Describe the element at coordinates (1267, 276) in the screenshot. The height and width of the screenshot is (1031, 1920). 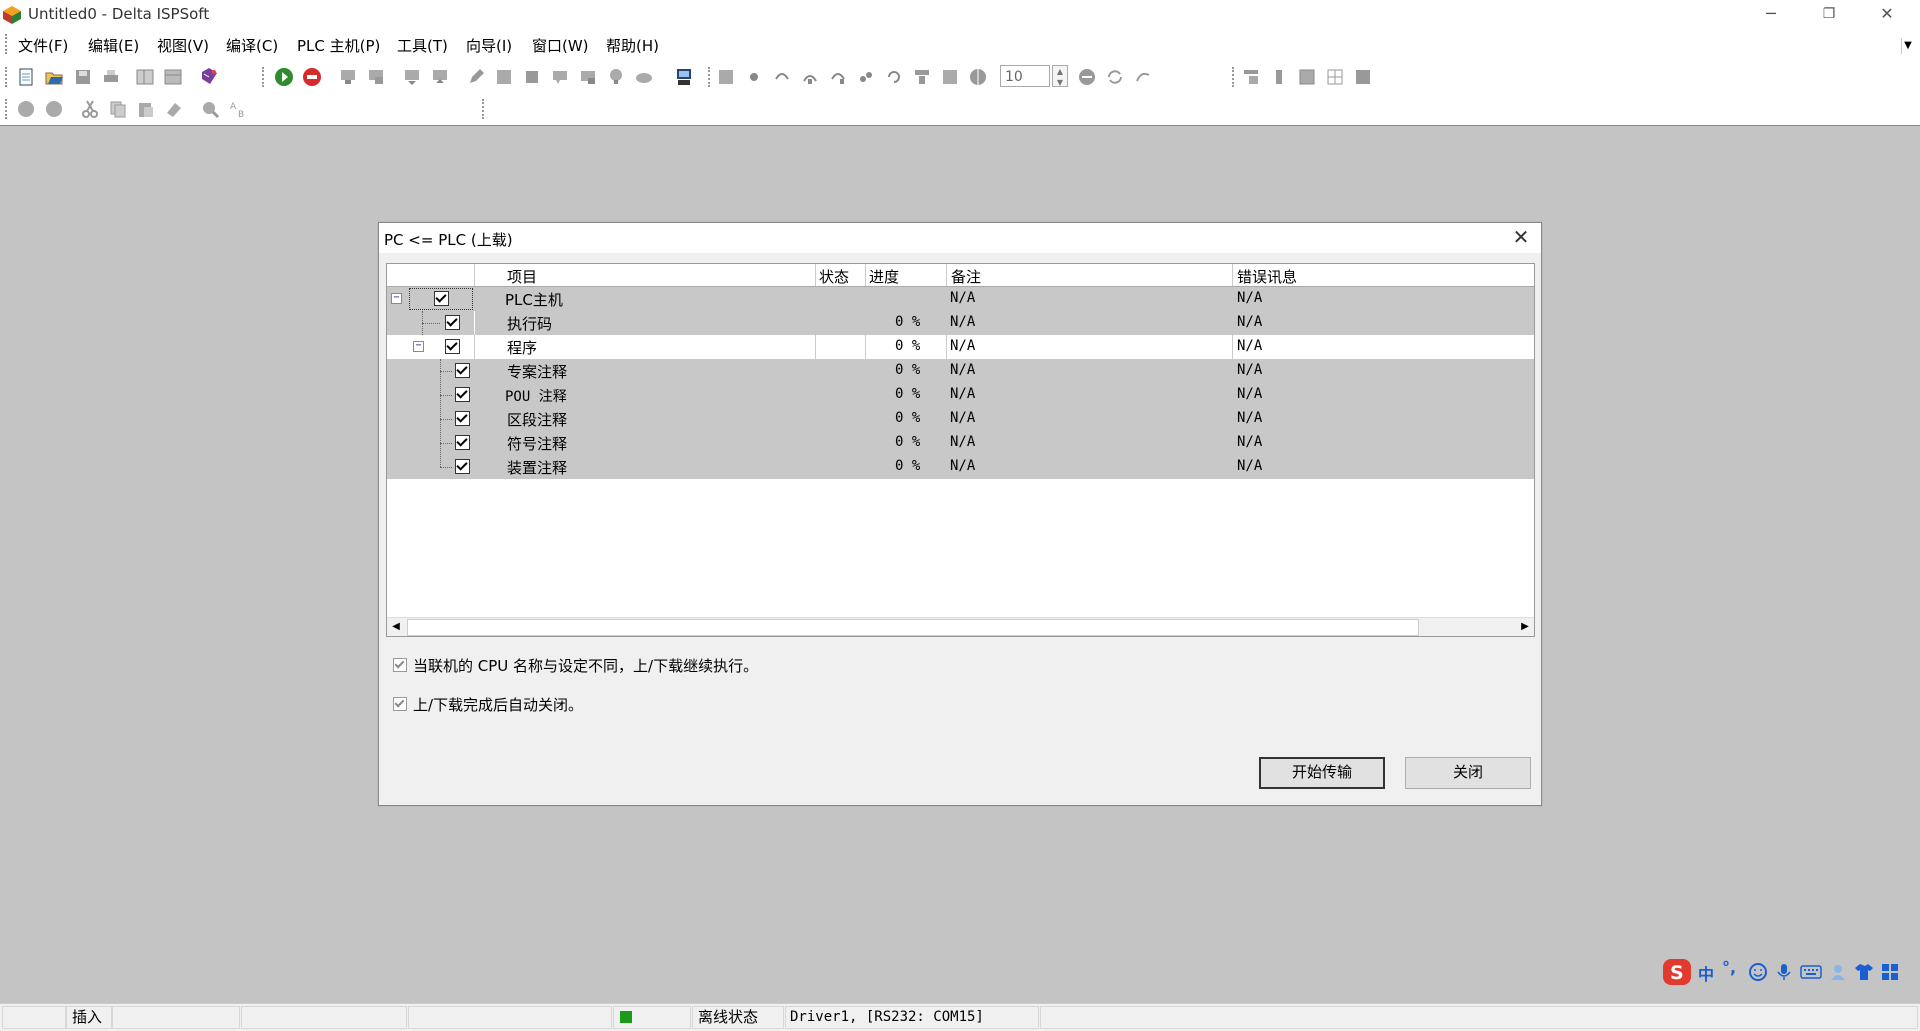
I see `col-error: 错误讯息` at that location.